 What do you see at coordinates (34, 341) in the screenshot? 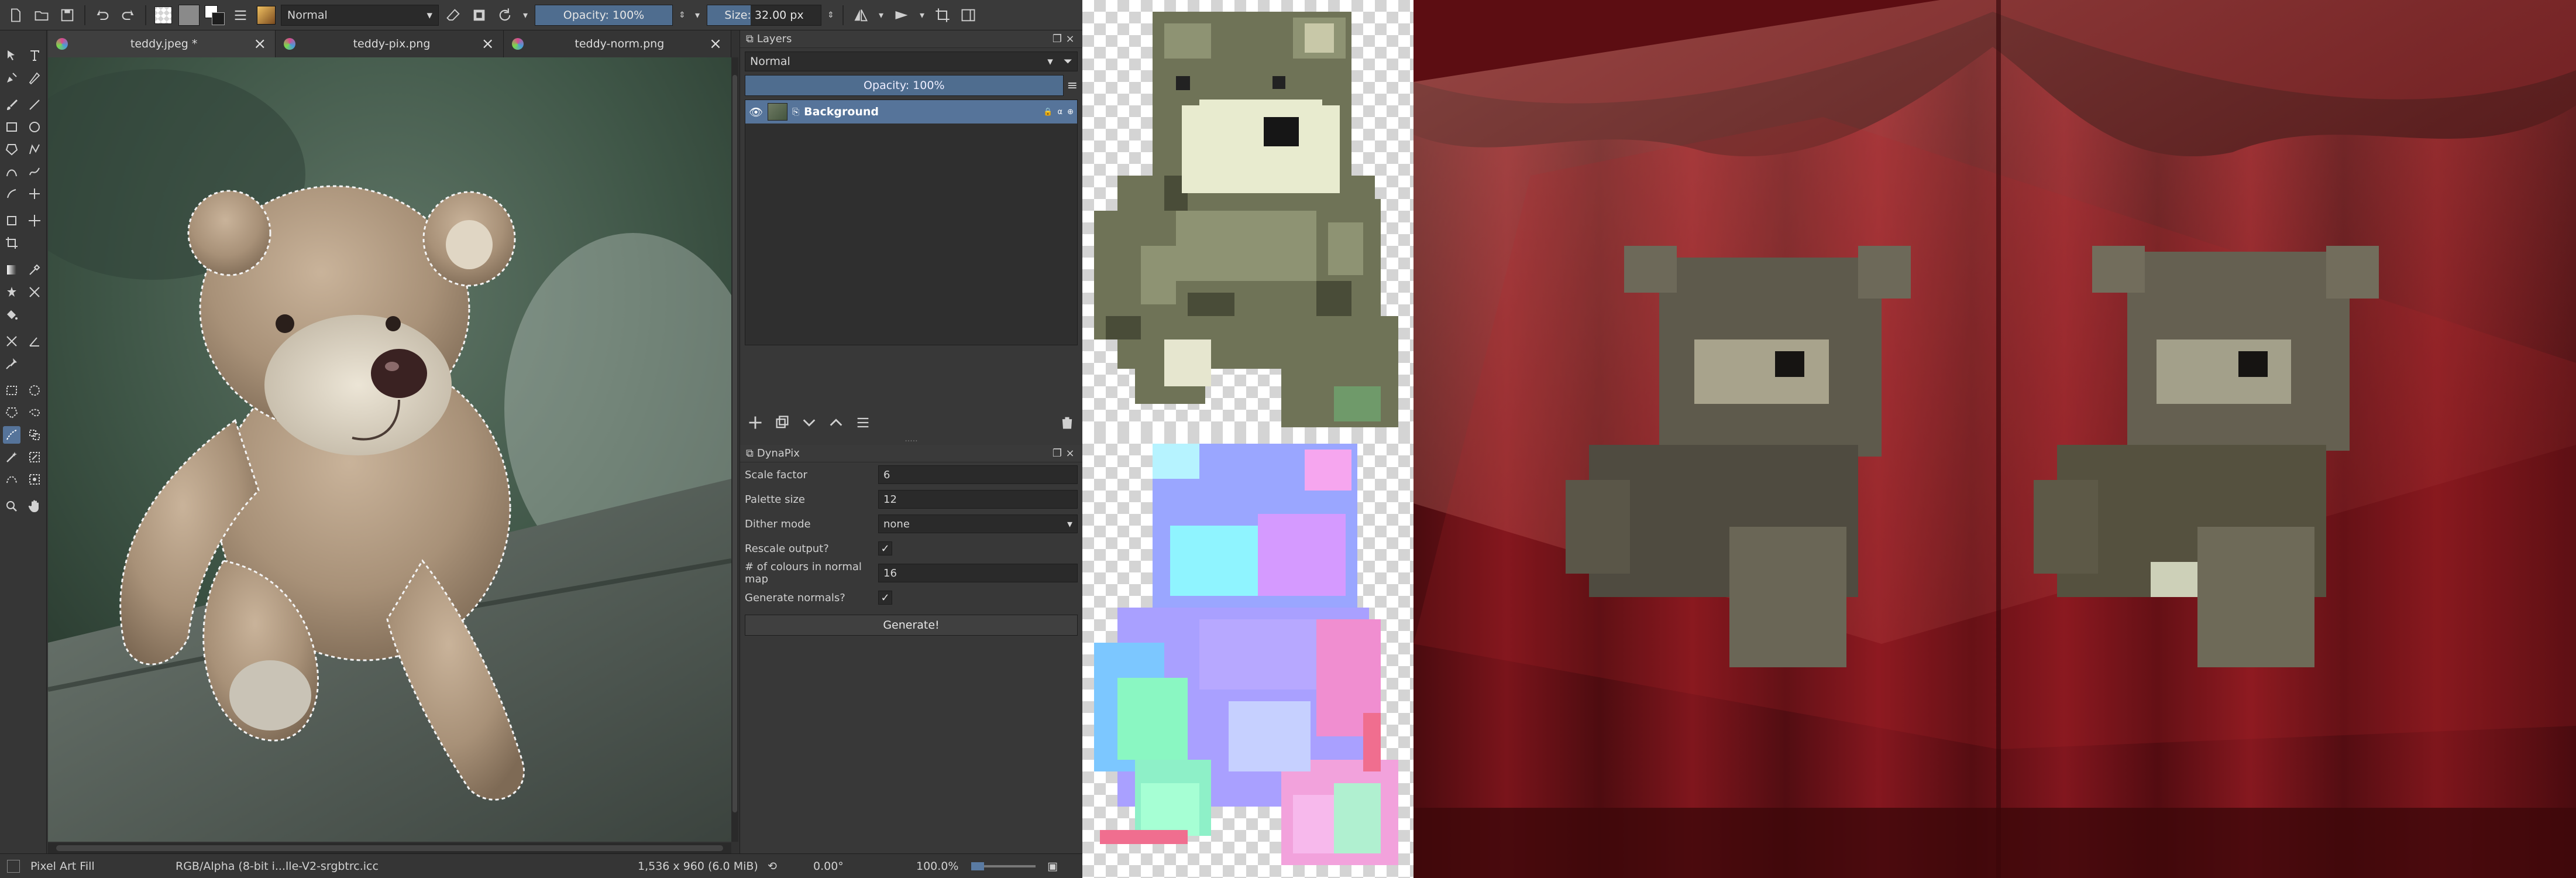
I see `angle-tool-icon` at bounding box center [34, 341].